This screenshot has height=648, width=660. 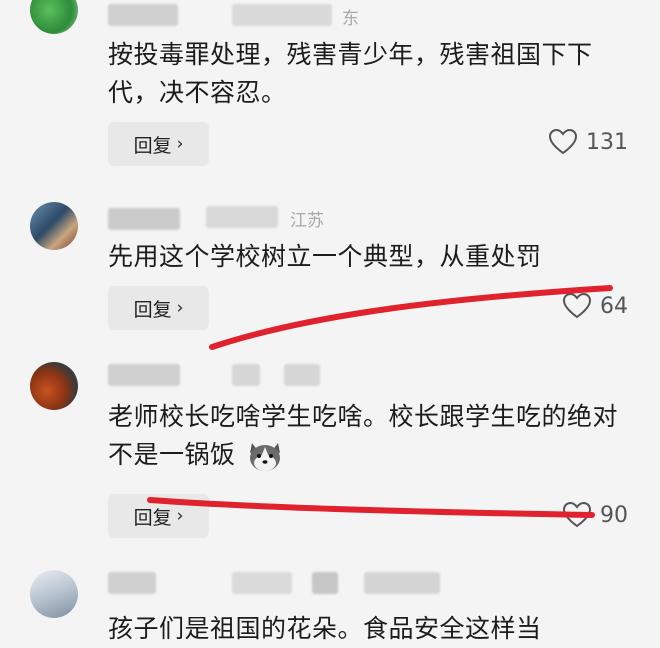 What do you see at coordinates (363, 435) in the screenshot?
I see `comment-text-content: 老师校长吃啥学生吃啥。校长跟学生吃的绝对不是一锅饭` at bounding box center [363, 435].